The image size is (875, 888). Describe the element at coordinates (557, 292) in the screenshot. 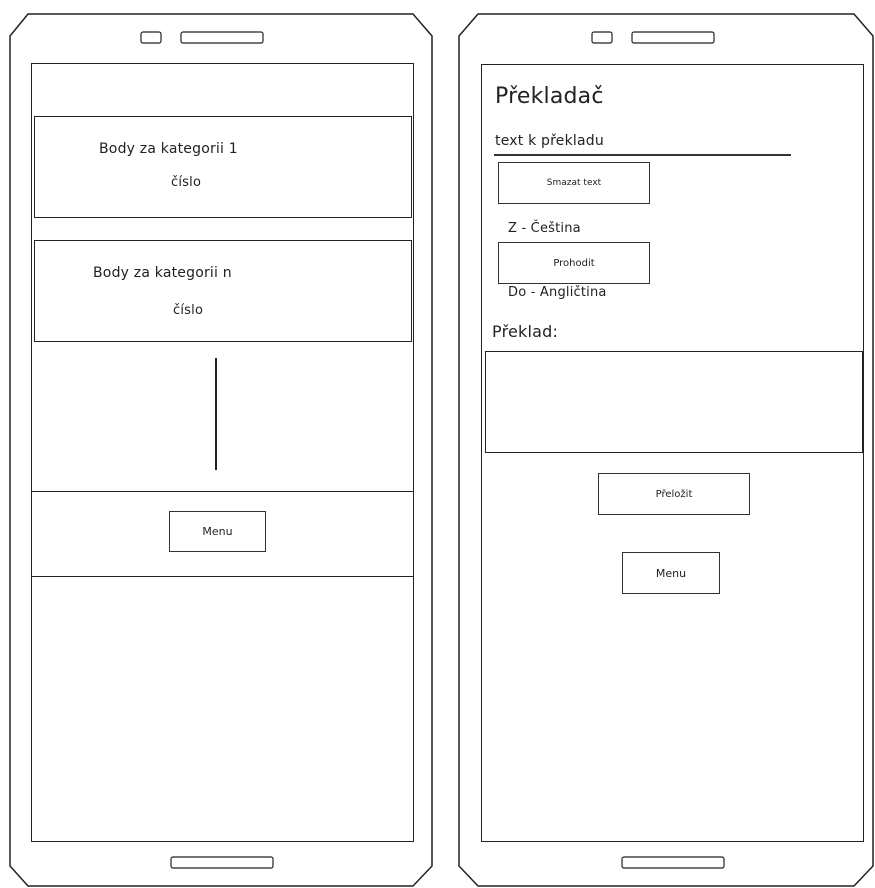

I see `target-language-label: Do - Angličtina` at that location.